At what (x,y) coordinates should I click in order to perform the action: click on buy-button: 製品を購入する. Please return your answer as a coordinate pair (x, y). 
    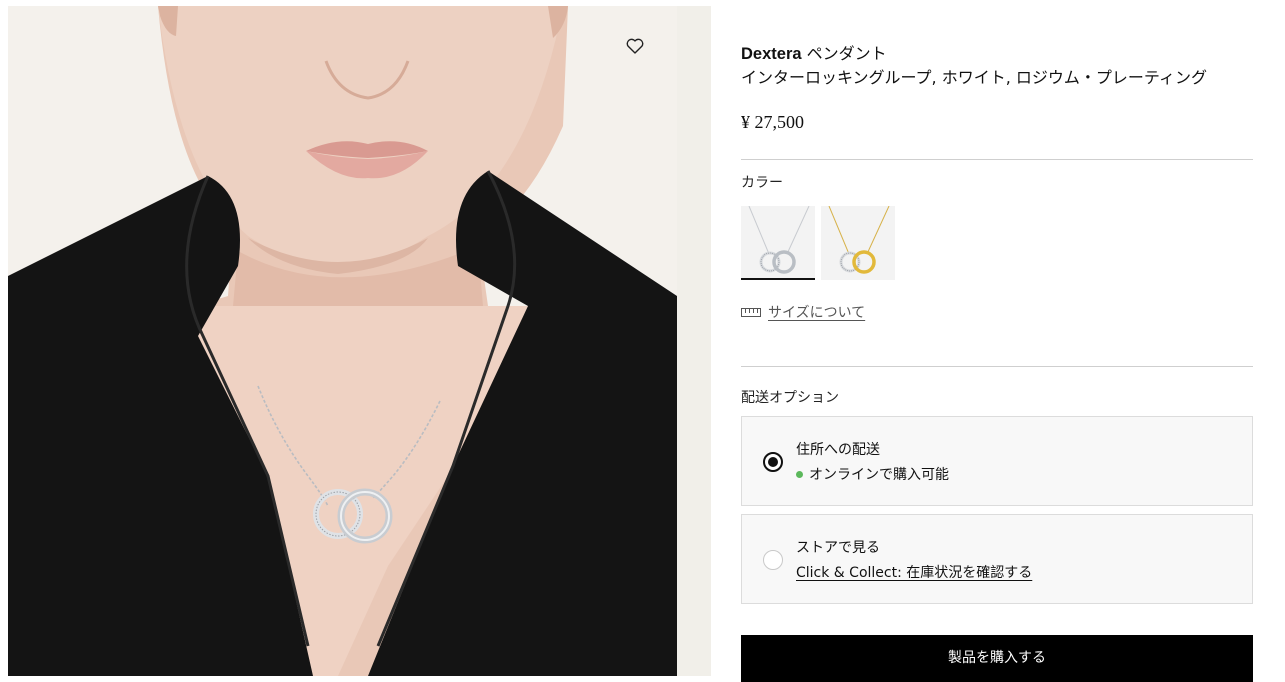
    Looking at the image, I should click on (997, 658).